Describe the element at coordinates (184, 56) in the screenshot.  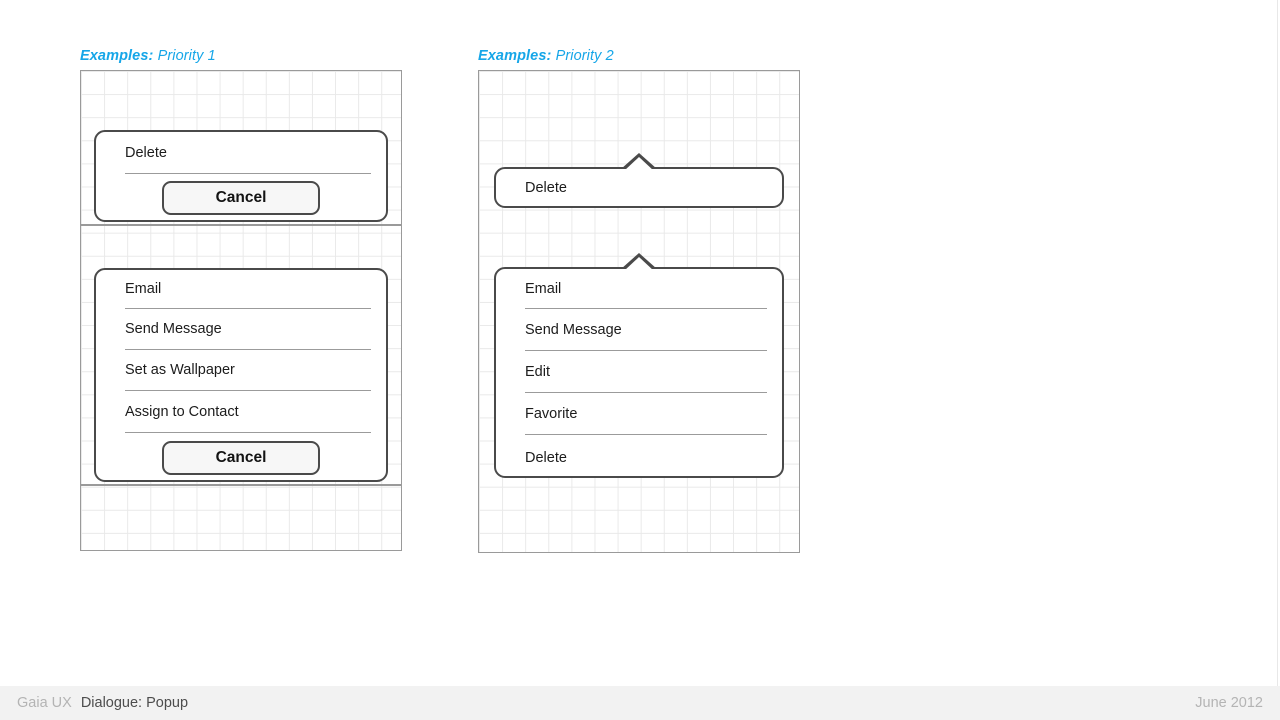
I see `example-label-rest: Priority 1` at that location.